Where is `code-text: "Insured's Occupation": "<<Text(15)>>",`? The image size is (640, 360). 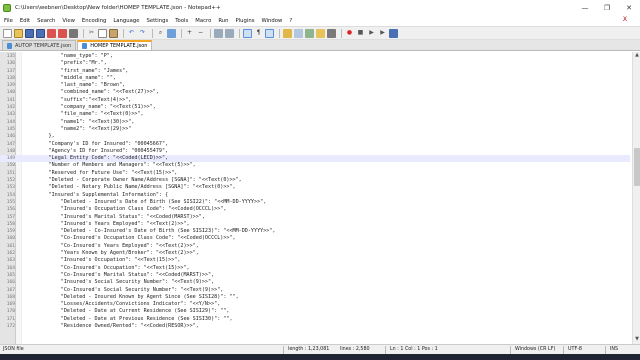
code-text: "Insured's Occupation": "<<Text(15)>>", is located at coordinates (102, 260).